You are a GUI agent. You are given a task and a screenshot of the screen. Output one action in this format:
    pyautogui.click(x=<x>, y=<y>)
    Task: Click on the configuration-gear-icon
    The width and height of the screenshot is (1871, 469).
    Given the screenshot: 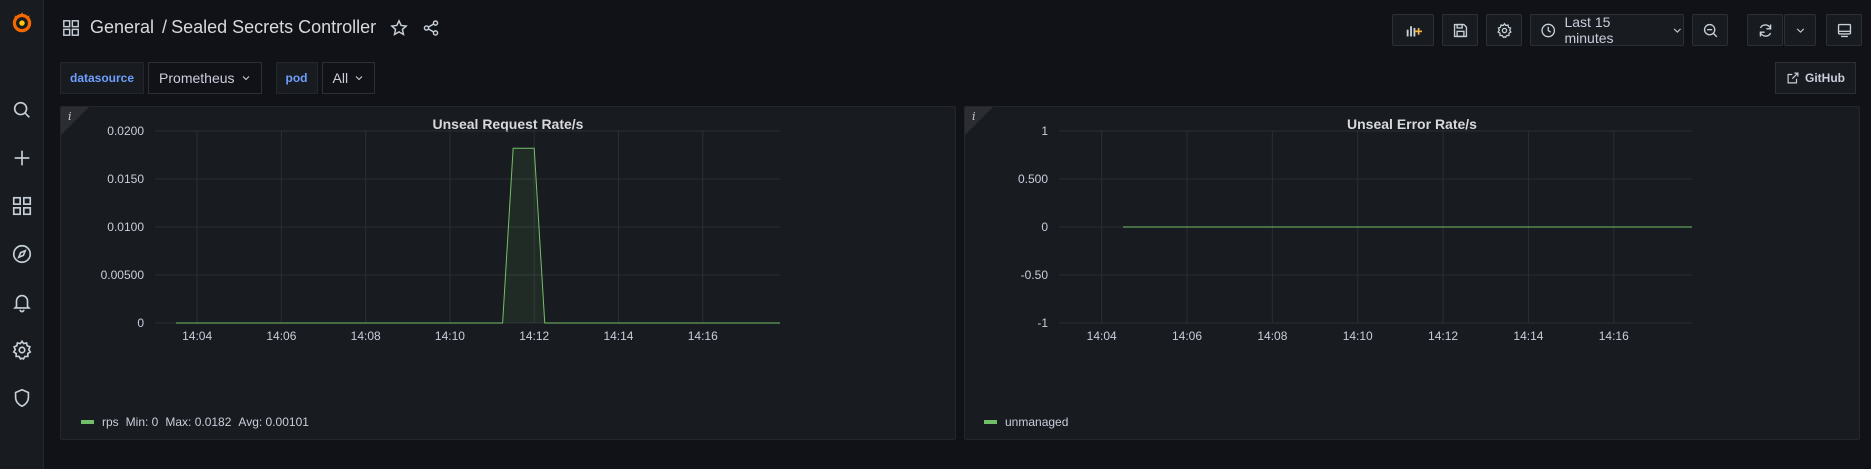 What is the action you would take?
    pyautogui.click(x=22, y=350)
    